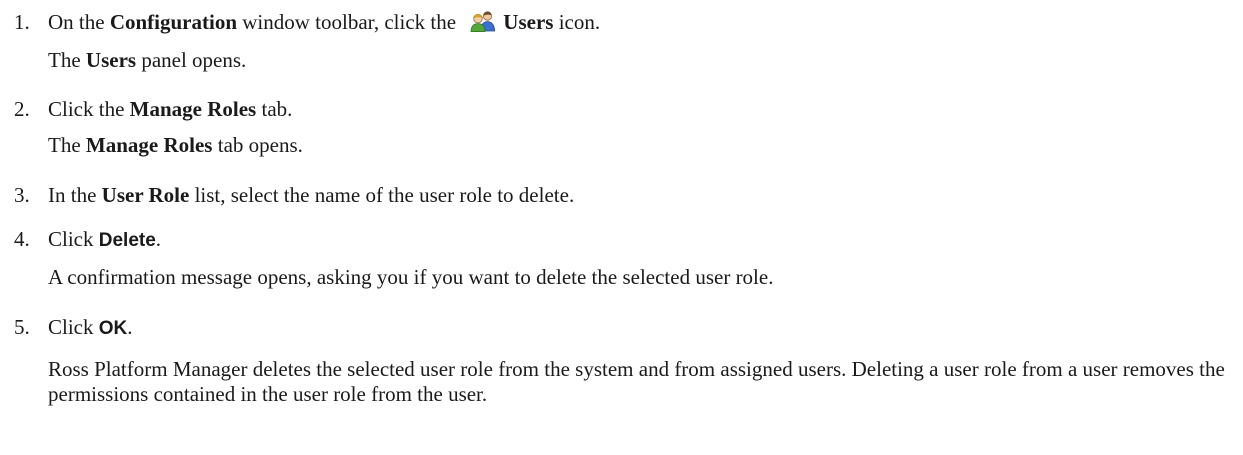 The image size is (1243, 455). Describe the element at coordinates (127, 240) in the screenshot. I see `delete-button-label: Delete` at that location.